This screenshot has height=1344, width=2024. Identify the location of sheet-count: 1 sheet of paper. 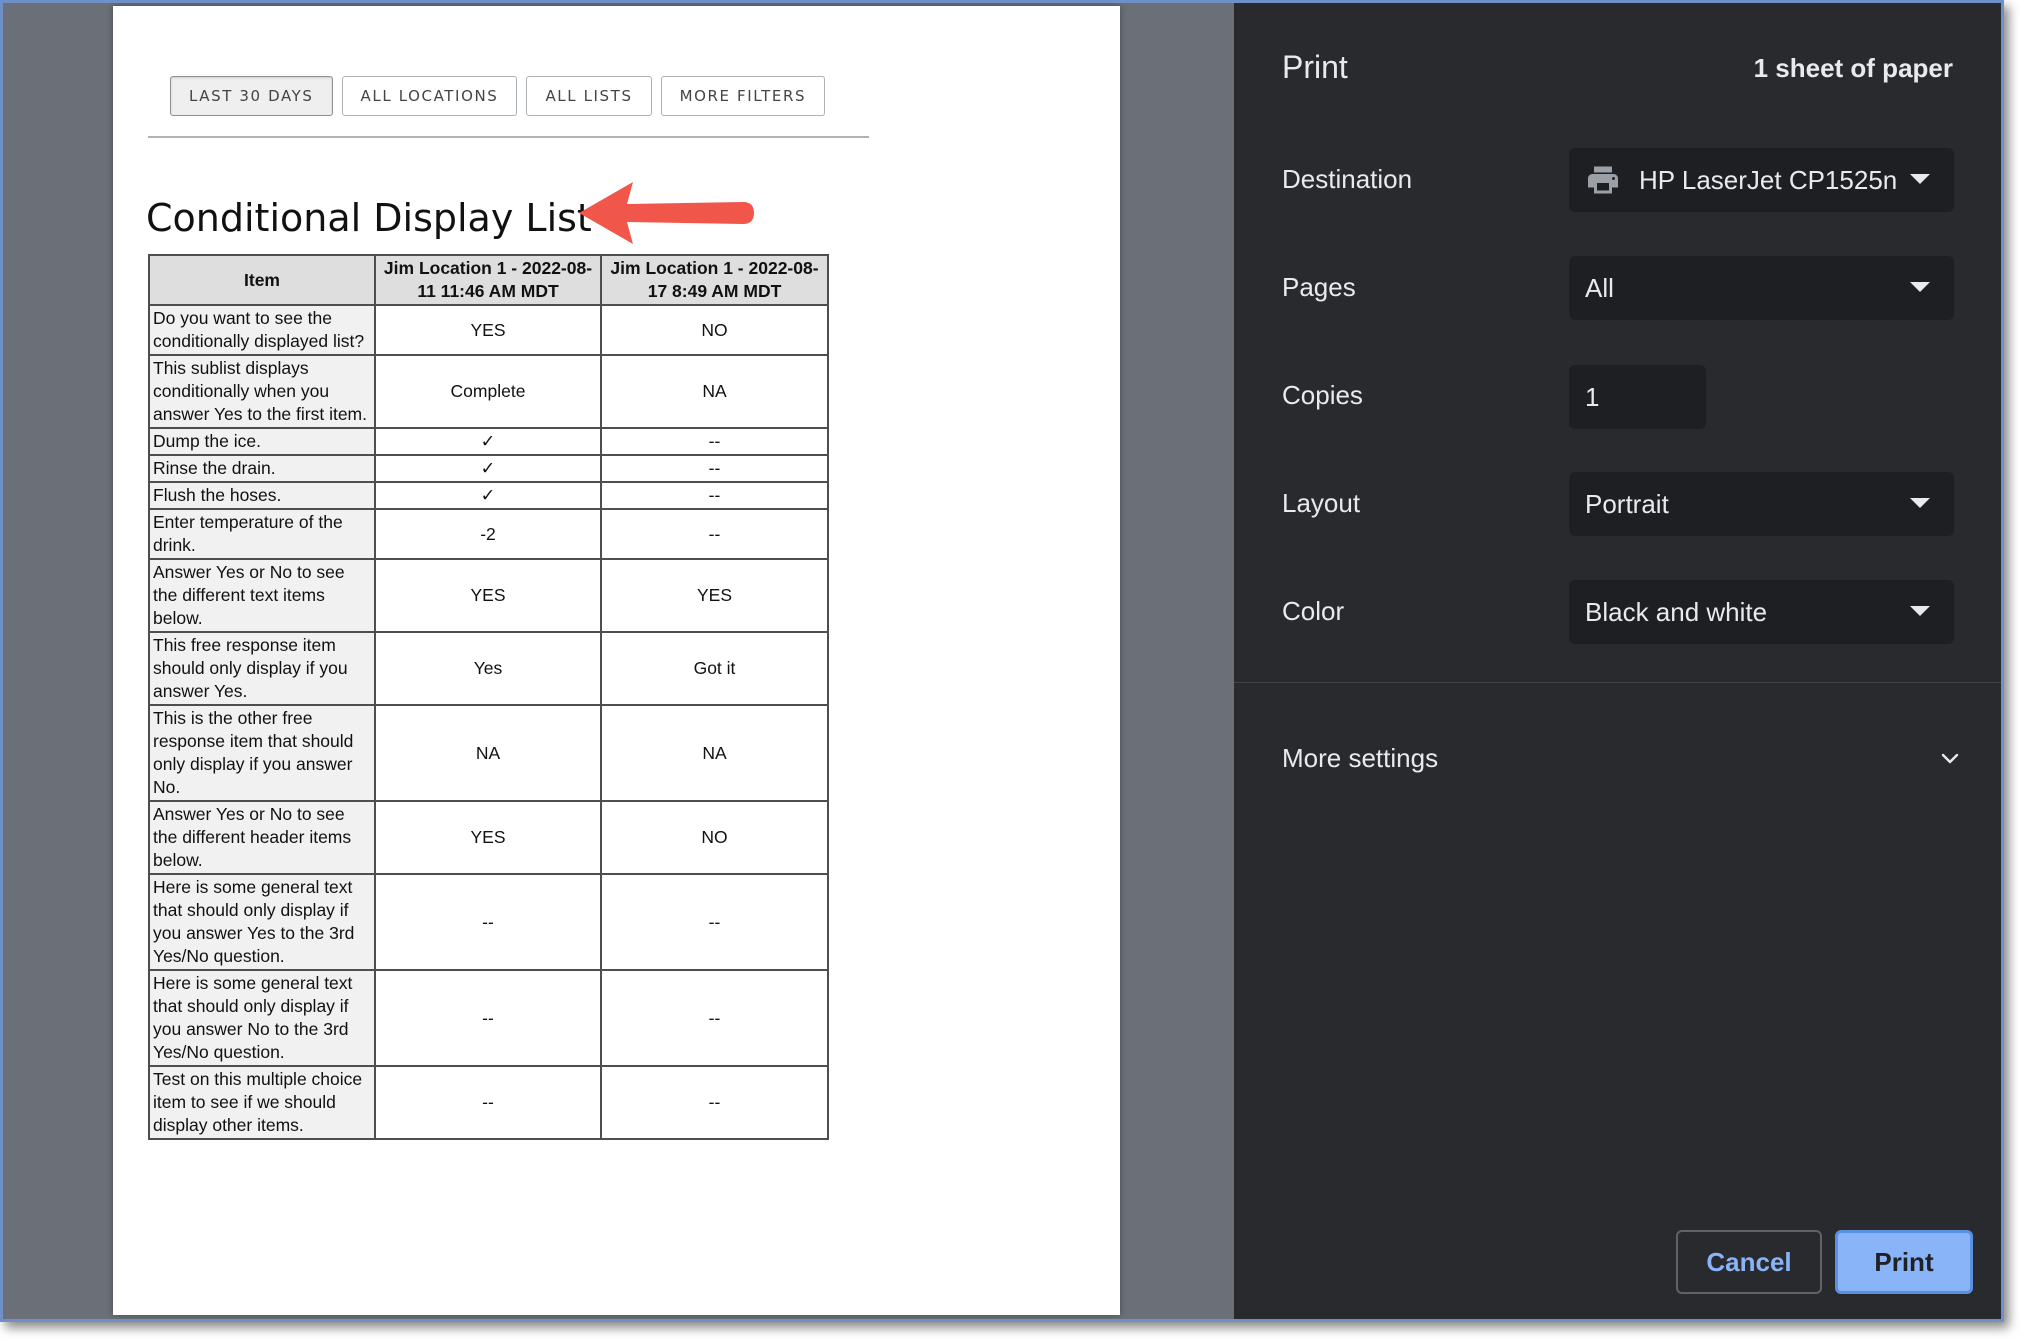
(1853, 68).